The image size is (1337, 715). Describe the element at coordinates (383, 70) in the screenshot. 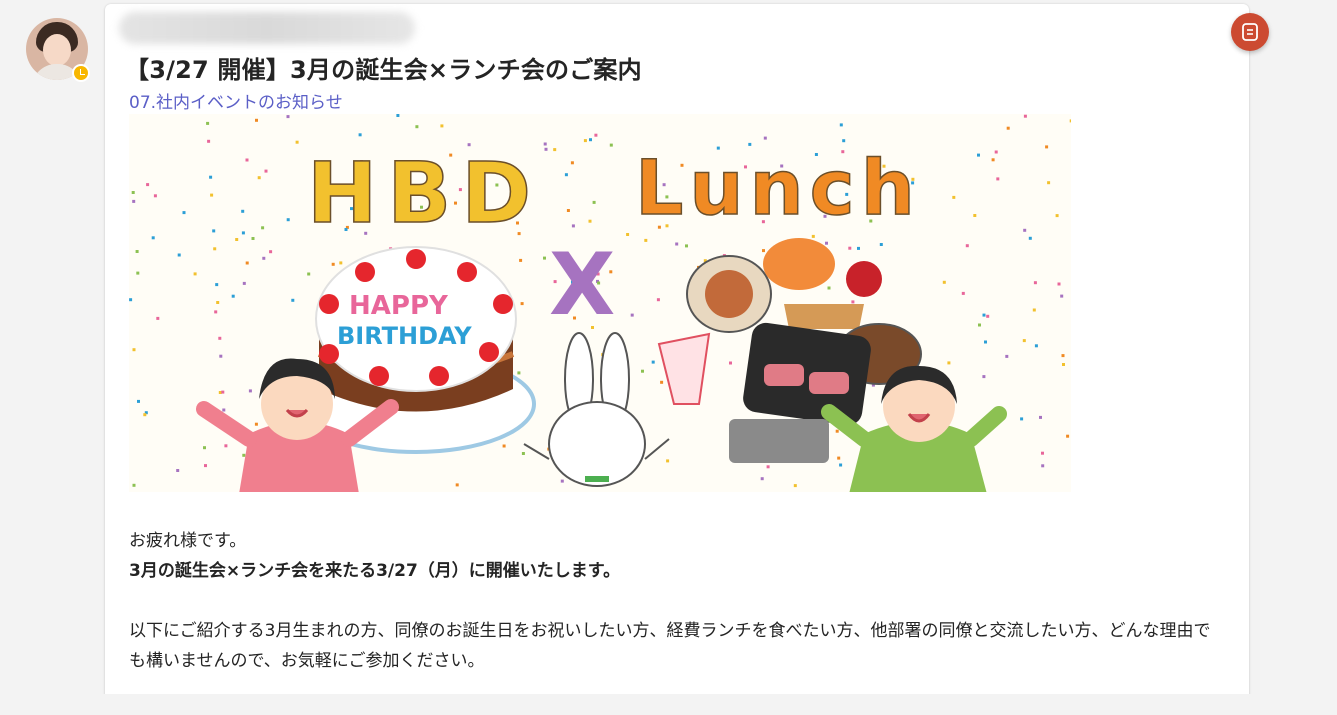

I see `post-title: 【3/27 開催】3月の誕生会×ランチ会のご案内` at that location.